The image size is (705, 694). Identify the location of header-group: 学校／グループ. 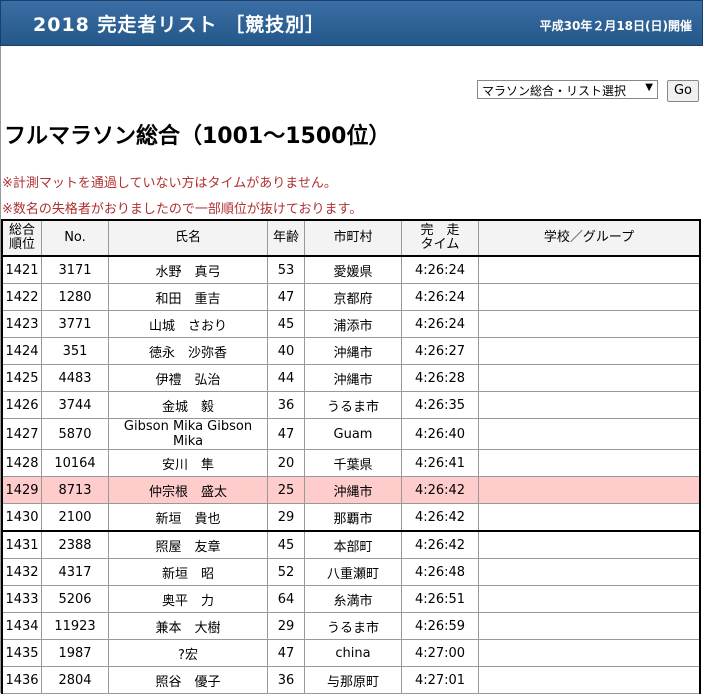
(589, 238).